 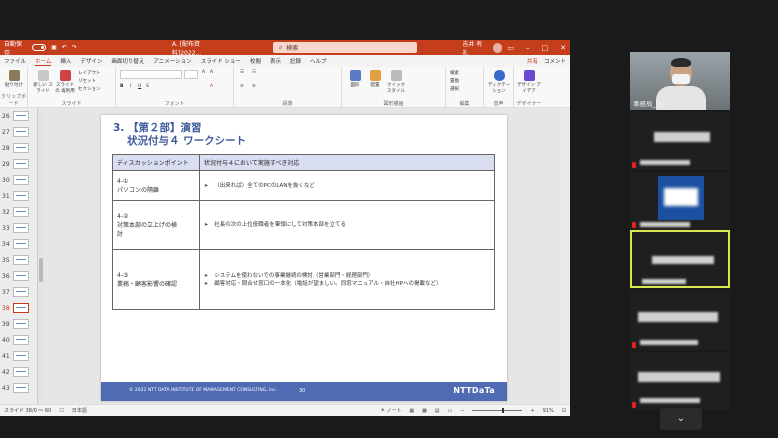 I want to click on share-button: 共有, so click(x=532, y=61).